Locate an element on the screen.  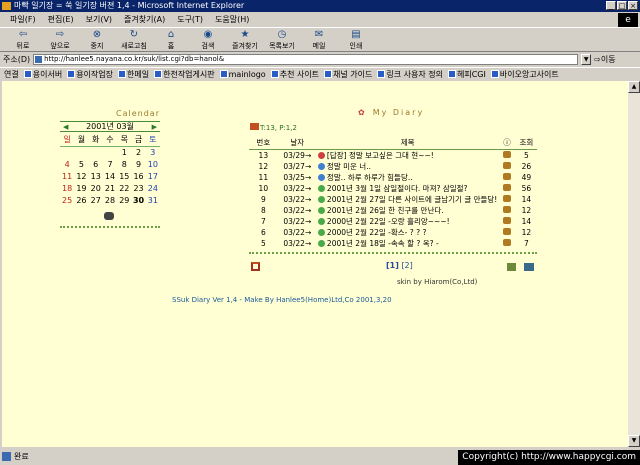
mail-button: ✉ 메일 is located at coordinates (319, 40).